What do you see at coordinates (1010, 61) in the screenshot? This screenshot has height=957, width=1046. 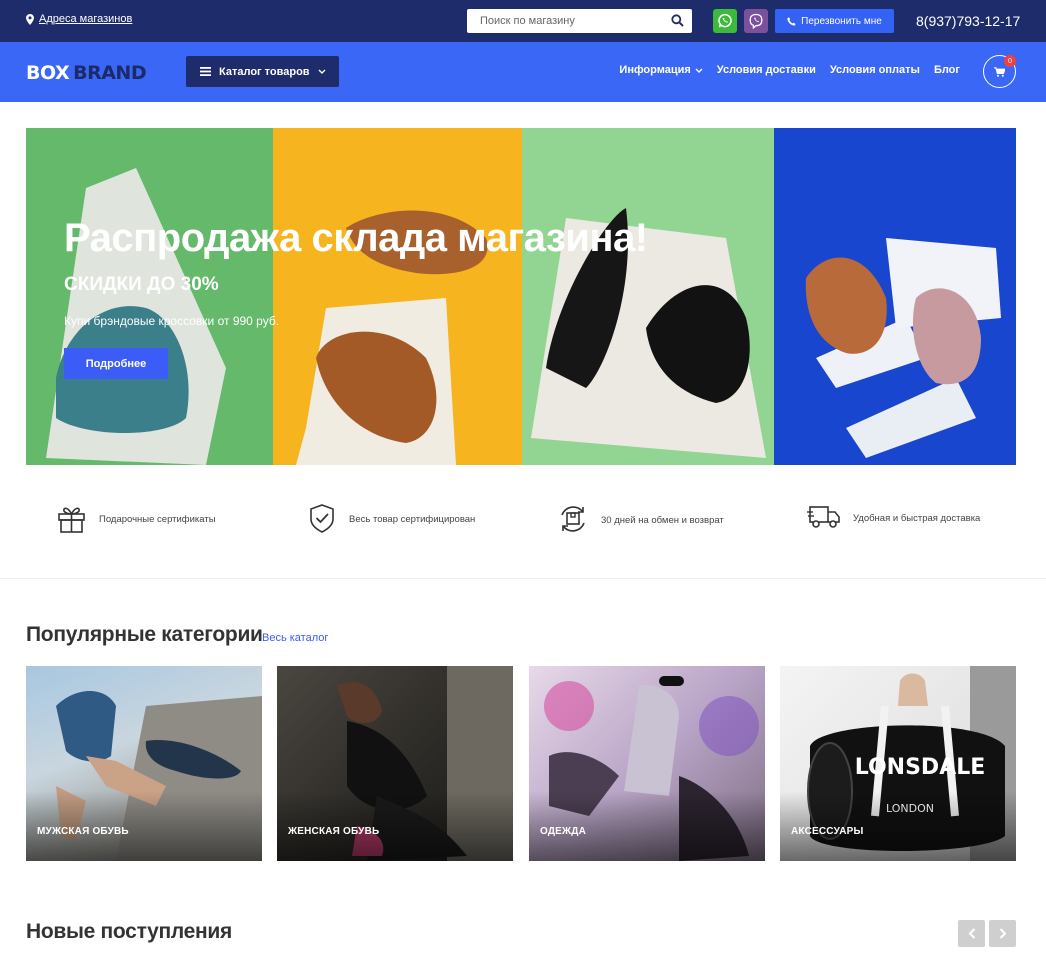 I see `cart-count-badge: 0` at bounding box center [1010, 61].